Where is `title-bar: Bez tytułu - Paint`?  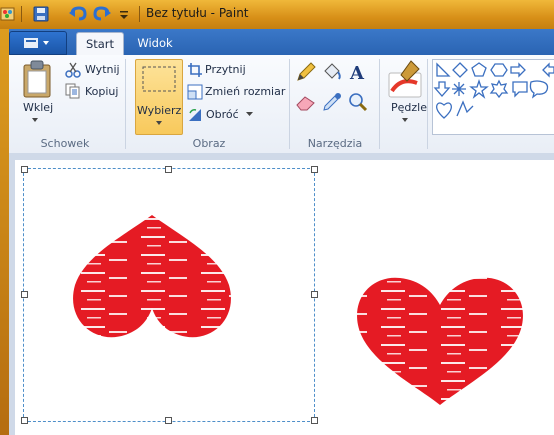
title-bar: Bez tytułu - Paint is located at coordinates (277, 14).